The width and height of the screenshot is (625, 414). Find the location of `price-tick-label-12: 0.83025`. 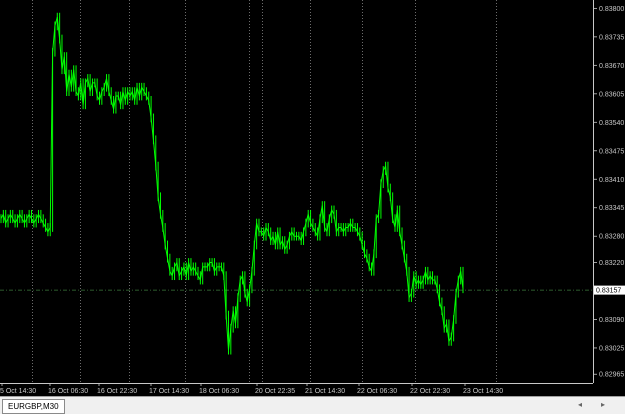

price-tick-label-12: 0.83025 is located at coordinates (611, 348).